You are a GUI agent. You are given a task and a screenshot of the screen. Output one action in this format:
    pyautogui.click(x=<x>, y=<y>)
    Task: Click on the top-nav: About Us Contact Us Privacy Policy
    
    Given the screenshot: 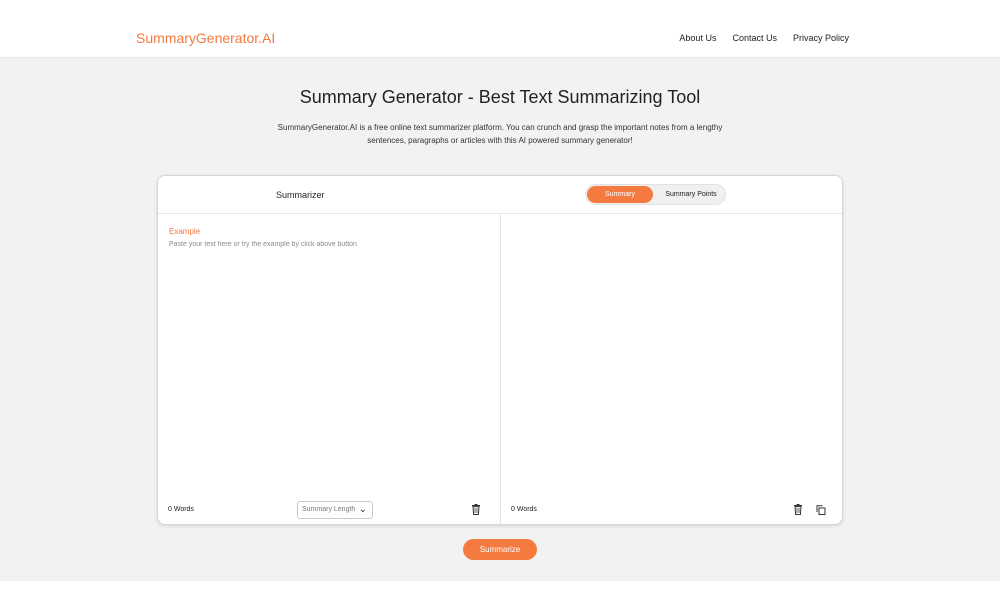 What is the action you would take?
    pyautogui.click(x=764, y=38)
    